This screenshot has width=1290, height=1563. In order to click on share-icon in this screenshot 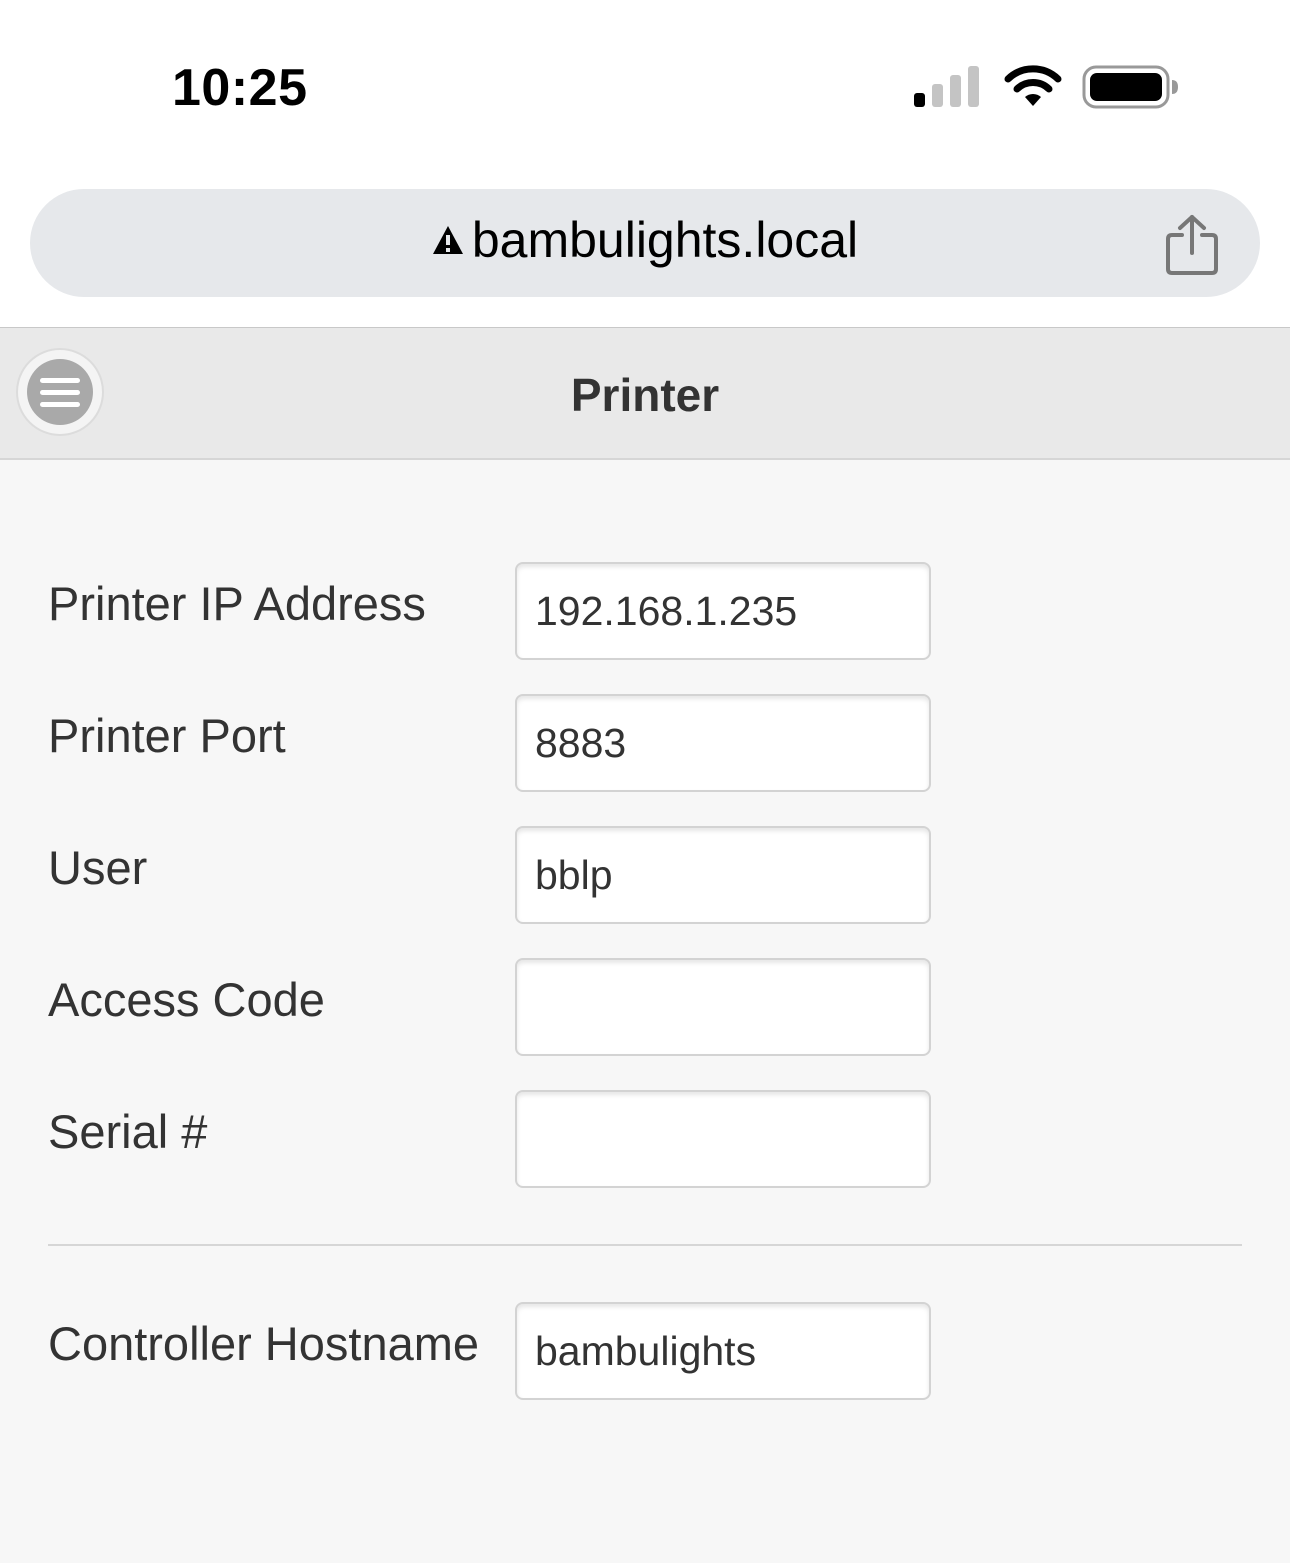, I will do `click(1192, 244)`.